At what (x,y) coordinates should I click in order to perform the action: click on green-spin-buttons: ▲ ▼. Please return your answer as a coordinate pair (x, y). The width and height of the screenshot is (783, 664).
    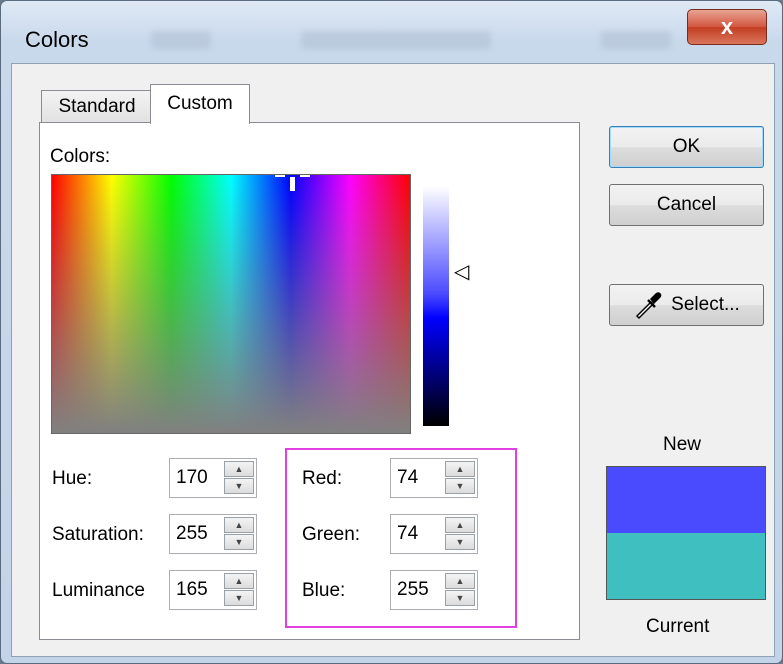
    Looking at the image, I should click on (460, 534).